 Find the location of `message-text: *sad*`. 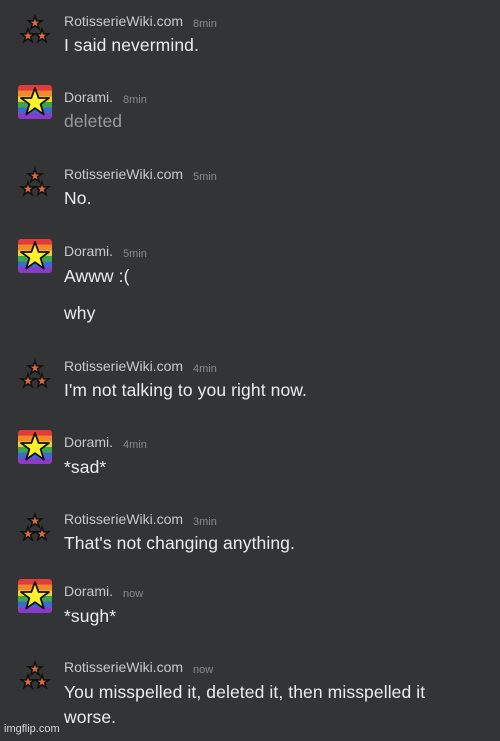

message-text: *sad* is located at coordinates (85, 467).